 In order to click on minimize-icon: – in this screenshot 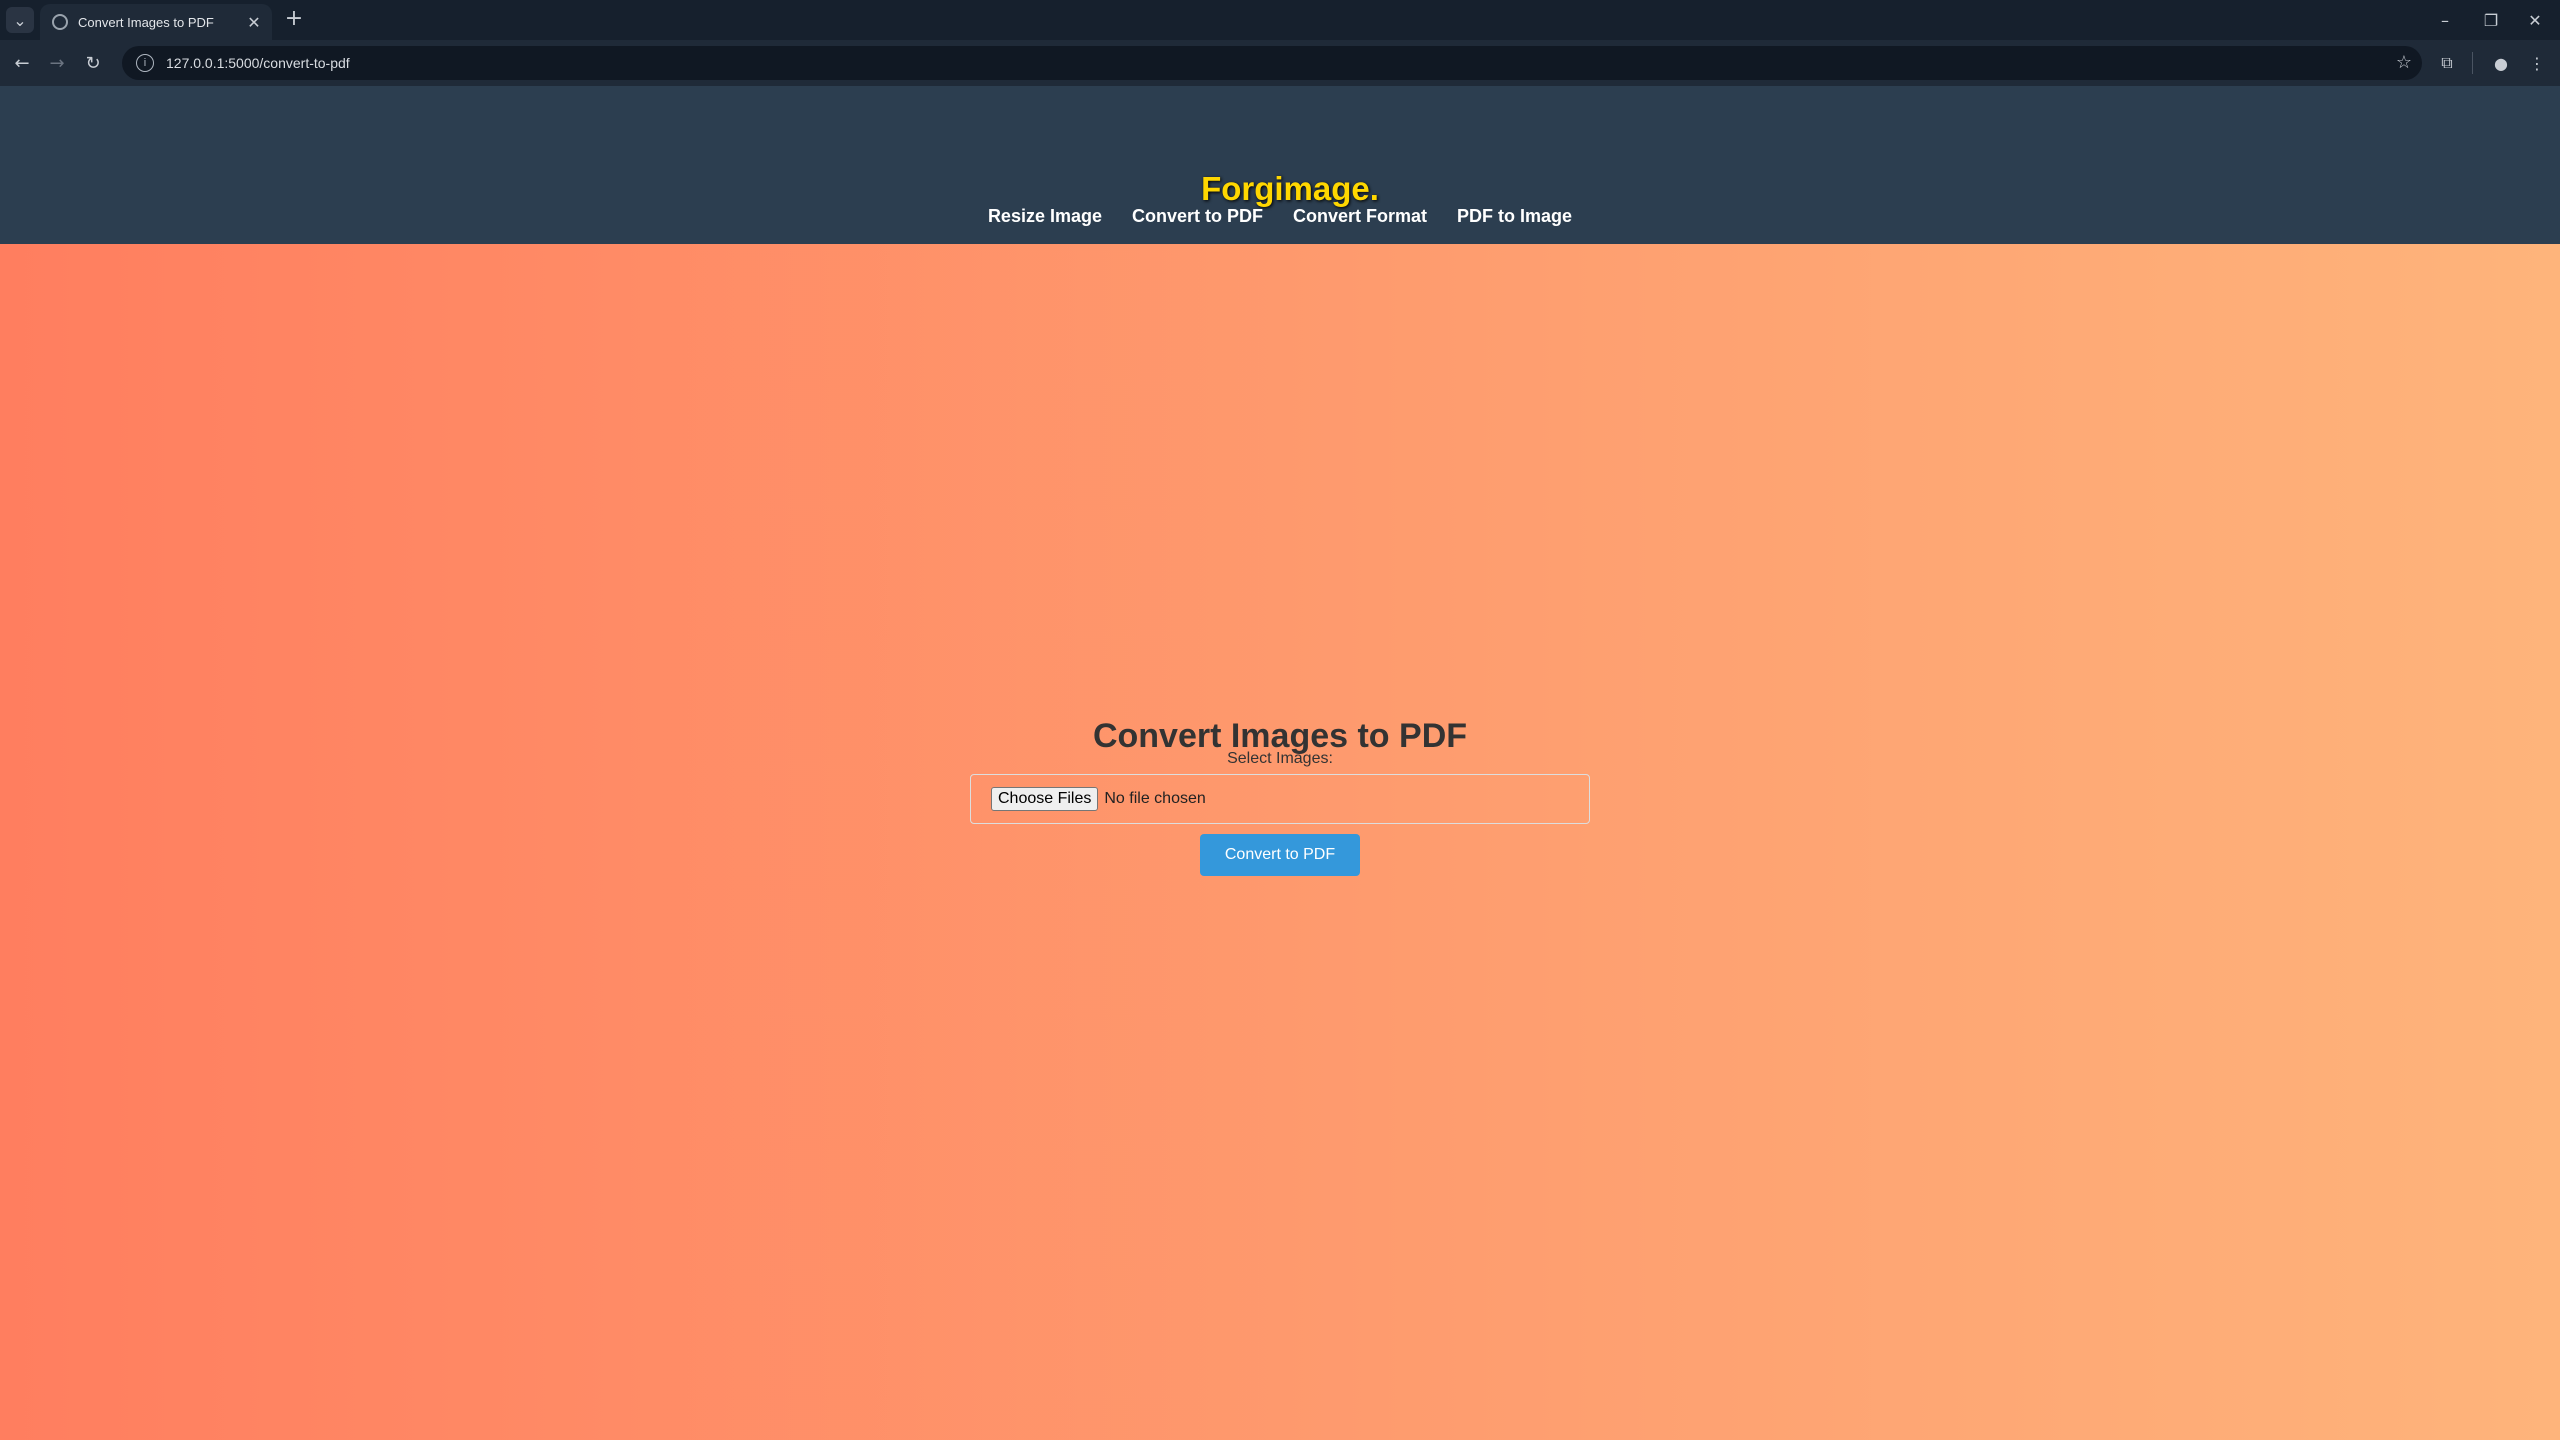, I will do `click(2445, 20)`.